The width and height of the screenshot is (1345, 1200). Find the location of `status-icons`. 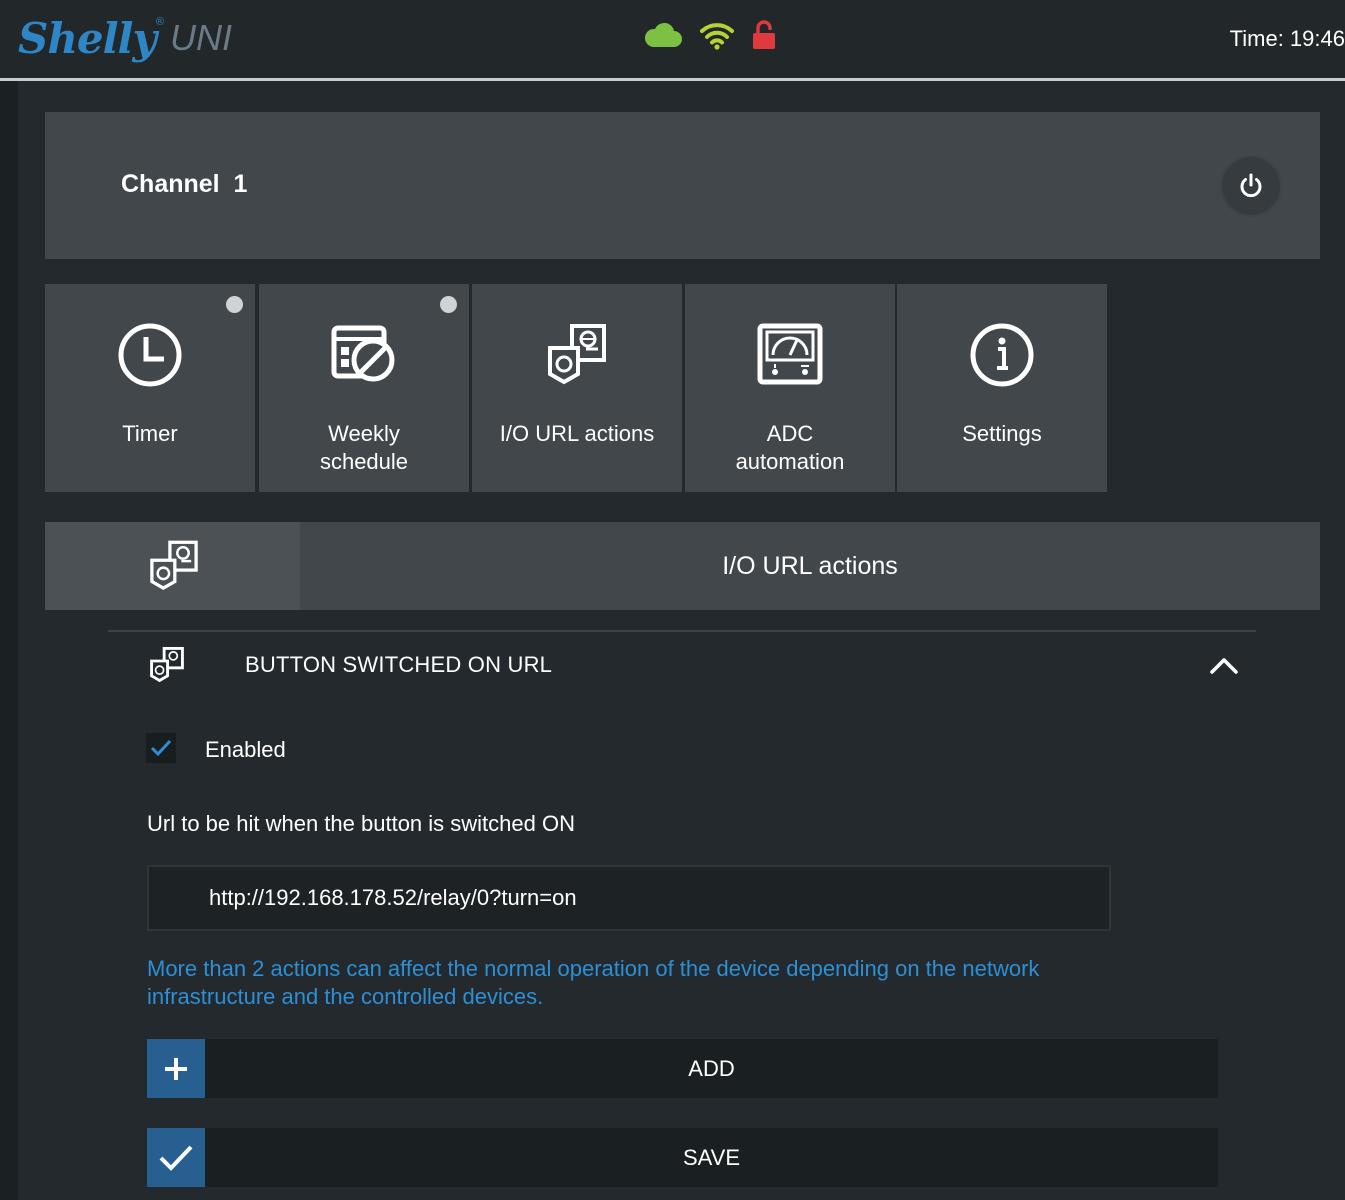

status-icons is located at coordinates (710, 35).